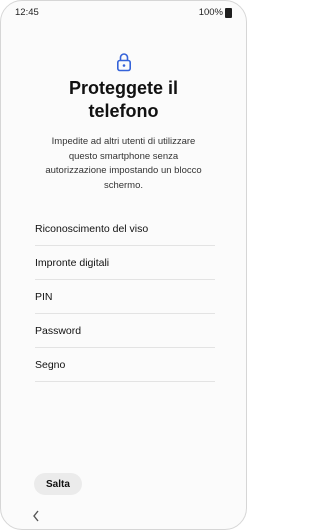 Image resolution: width=320 pixels, height=530 pixels. I want to click on page-title: Proteggete il telefono, so click(123, 99).